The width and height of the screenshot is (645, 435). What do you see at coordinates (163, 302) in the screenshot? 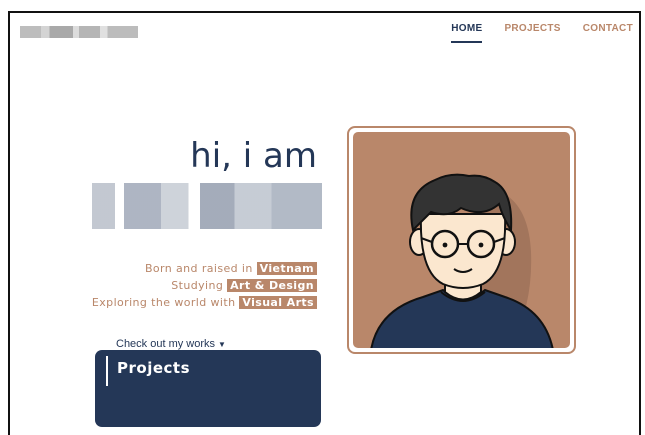
I see `bio-line-prefix: Exploring the world with` at bounding box center [163, 302].